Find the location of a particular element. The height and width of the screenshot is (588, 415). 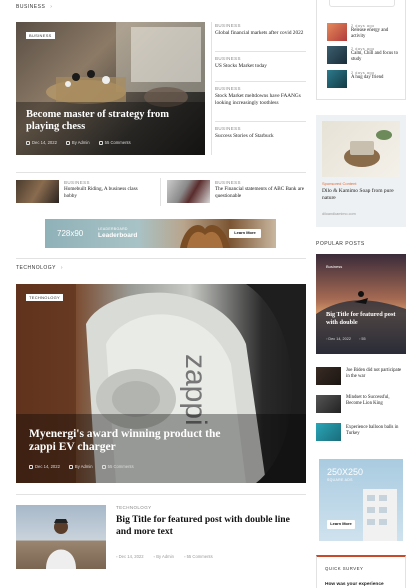

list-item: Joe Biden did not participate in the war is located at coordinates (361, 380).